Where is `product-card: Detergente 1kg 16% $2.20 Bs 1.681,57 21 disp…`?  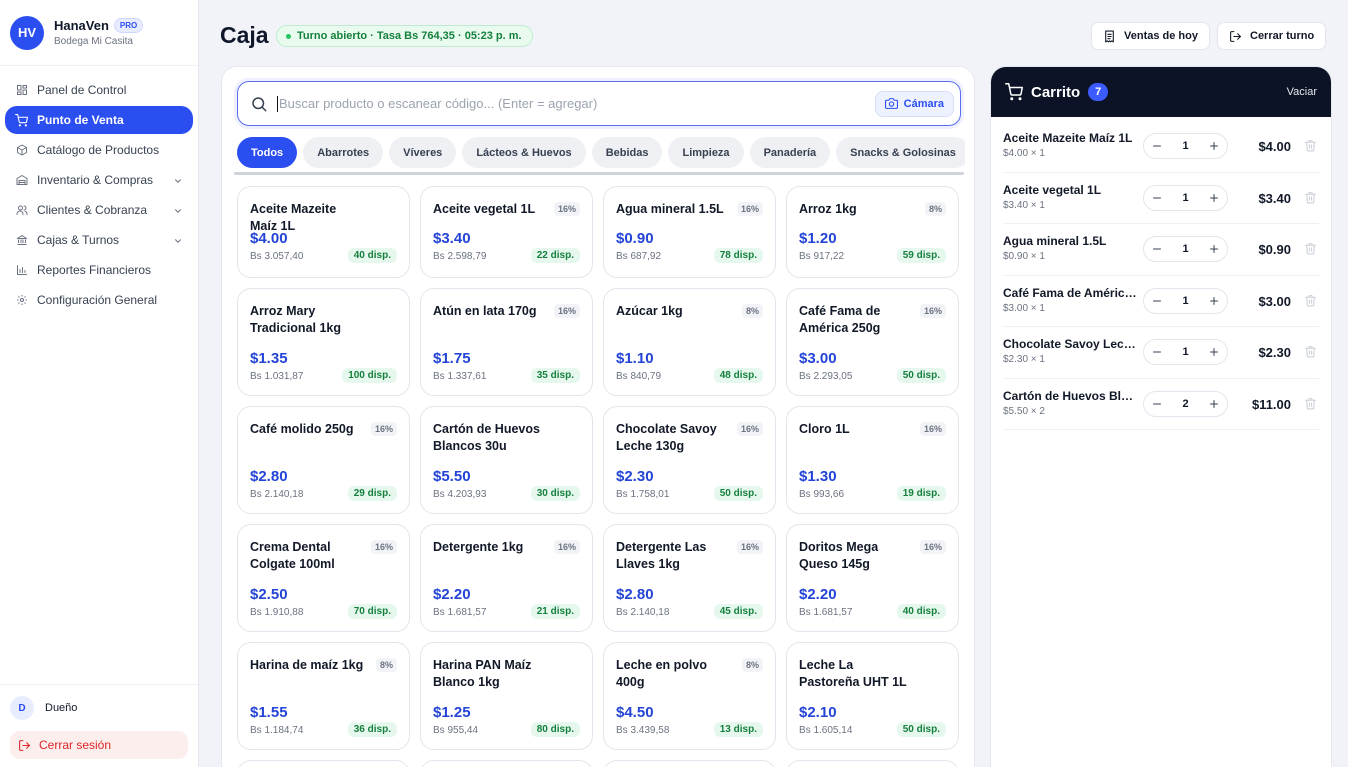
product-card: Detergente 1kg 16% $2.20 Bs 1.681,57 21 disp… is located at coordinates (506, 578).